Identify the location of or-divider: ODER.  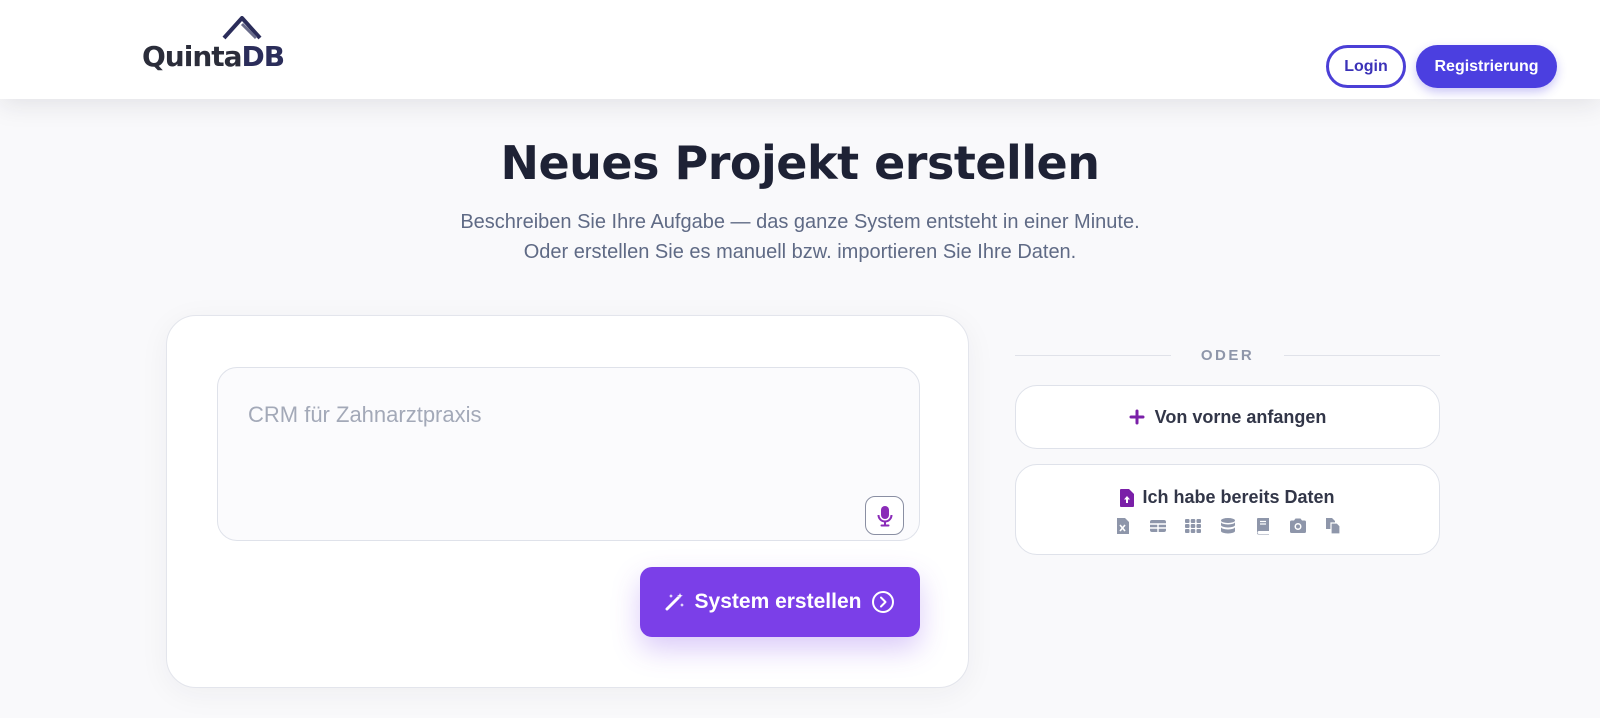
(1227, 355).